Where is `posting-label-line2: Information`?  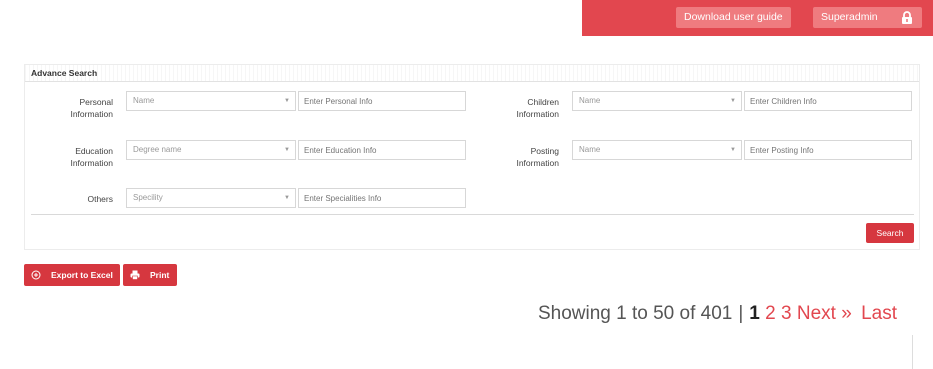 posting-label-line2: Information is located at coordinates (537, 163).